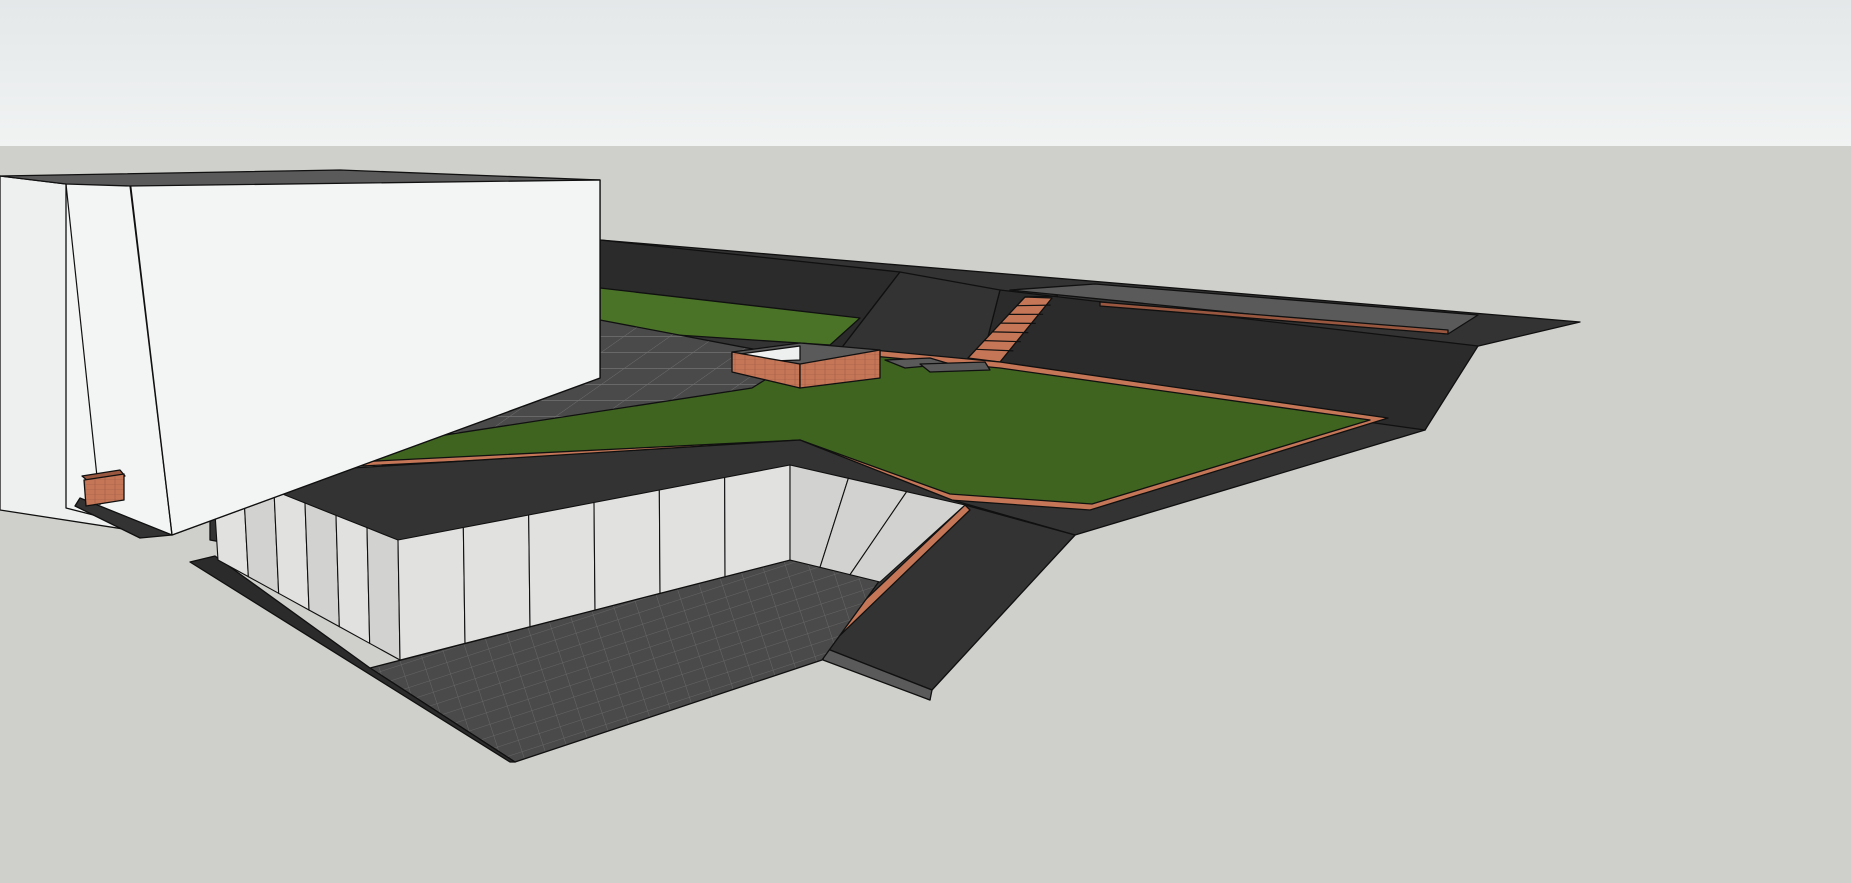 The image size is (1851, 883). I want to click on brick-bollard, so click(103, 488).